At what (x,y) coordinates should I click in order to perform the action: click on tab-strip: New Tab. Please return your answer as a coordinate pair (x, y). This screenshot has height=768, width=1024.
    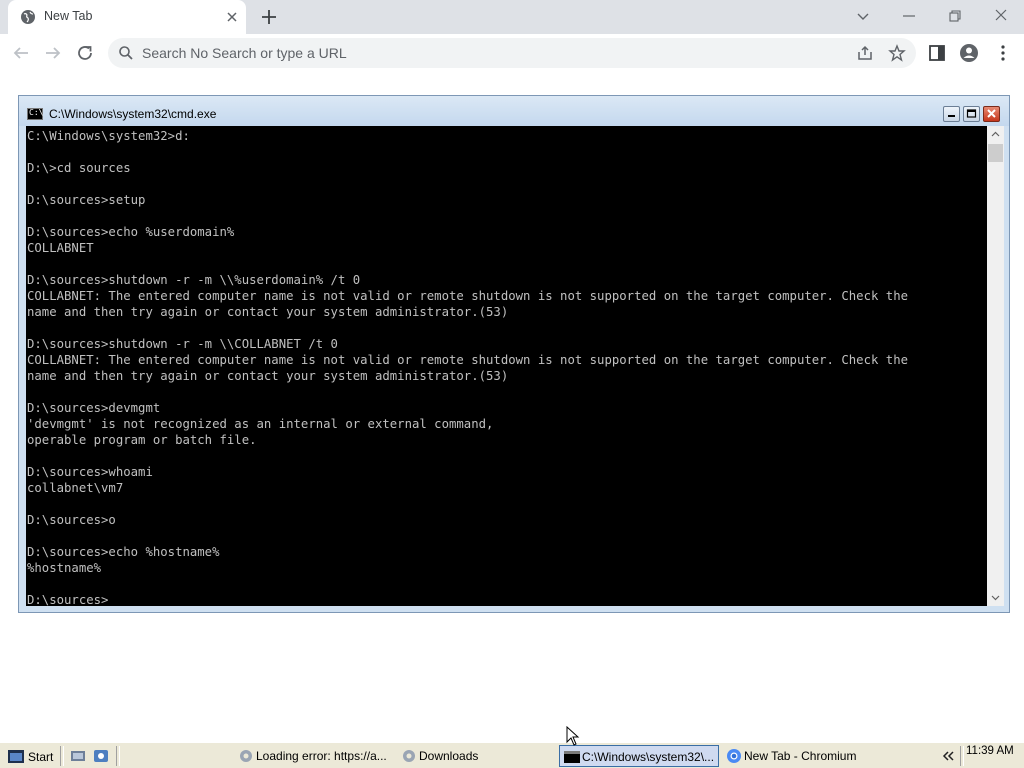
    Looking at the image, I should click on (512, 17).